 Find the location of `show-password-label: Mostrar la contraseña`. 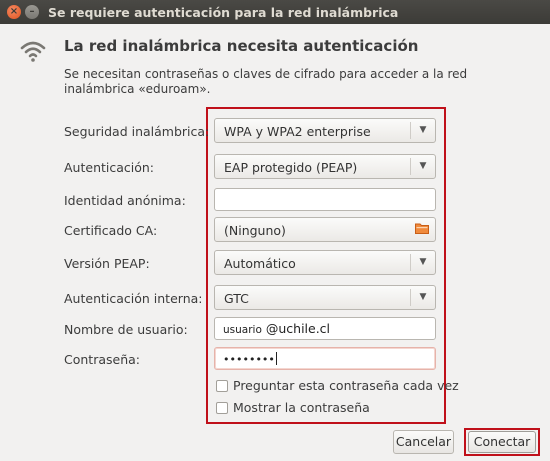

show-password-label: Mostrar la contraseña is located at coordinates (301, 407).